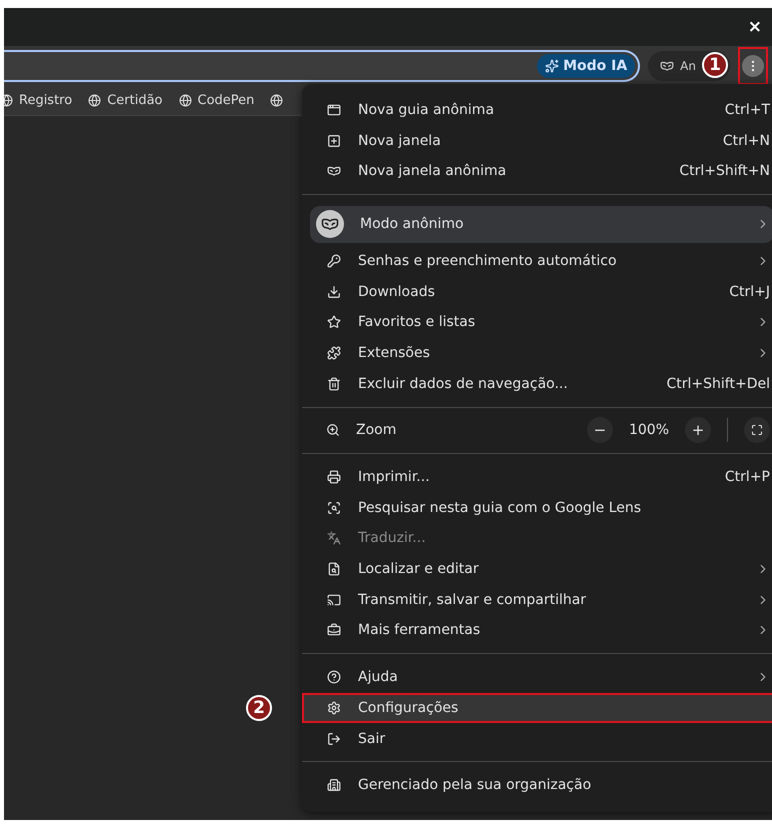 Image resolution: width=772 pixels, height=828 pixels. What do you see at coordinates (537, 738) in the screenshot?
I see `menu-item: Sair` at bounding box center [537, 738].